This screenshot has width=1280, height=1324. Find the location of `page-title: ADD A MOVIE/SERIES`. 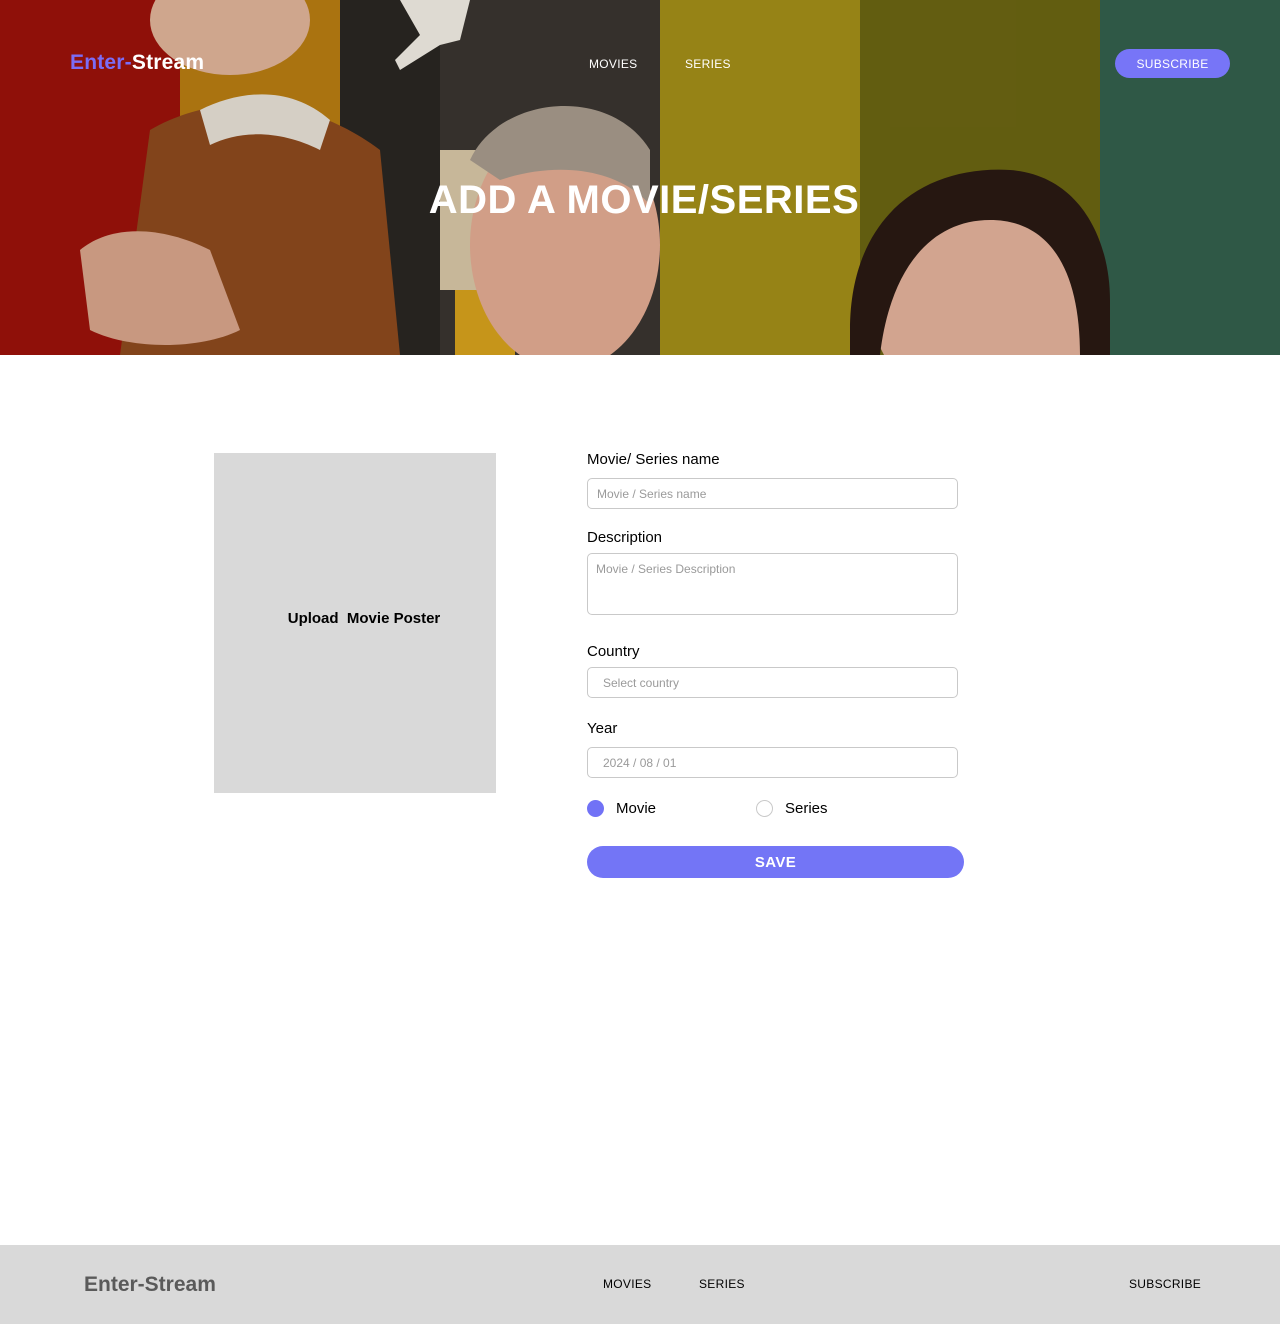

page-title: ADD A MOVIE/SERIES is located at coordinates (644, 200).